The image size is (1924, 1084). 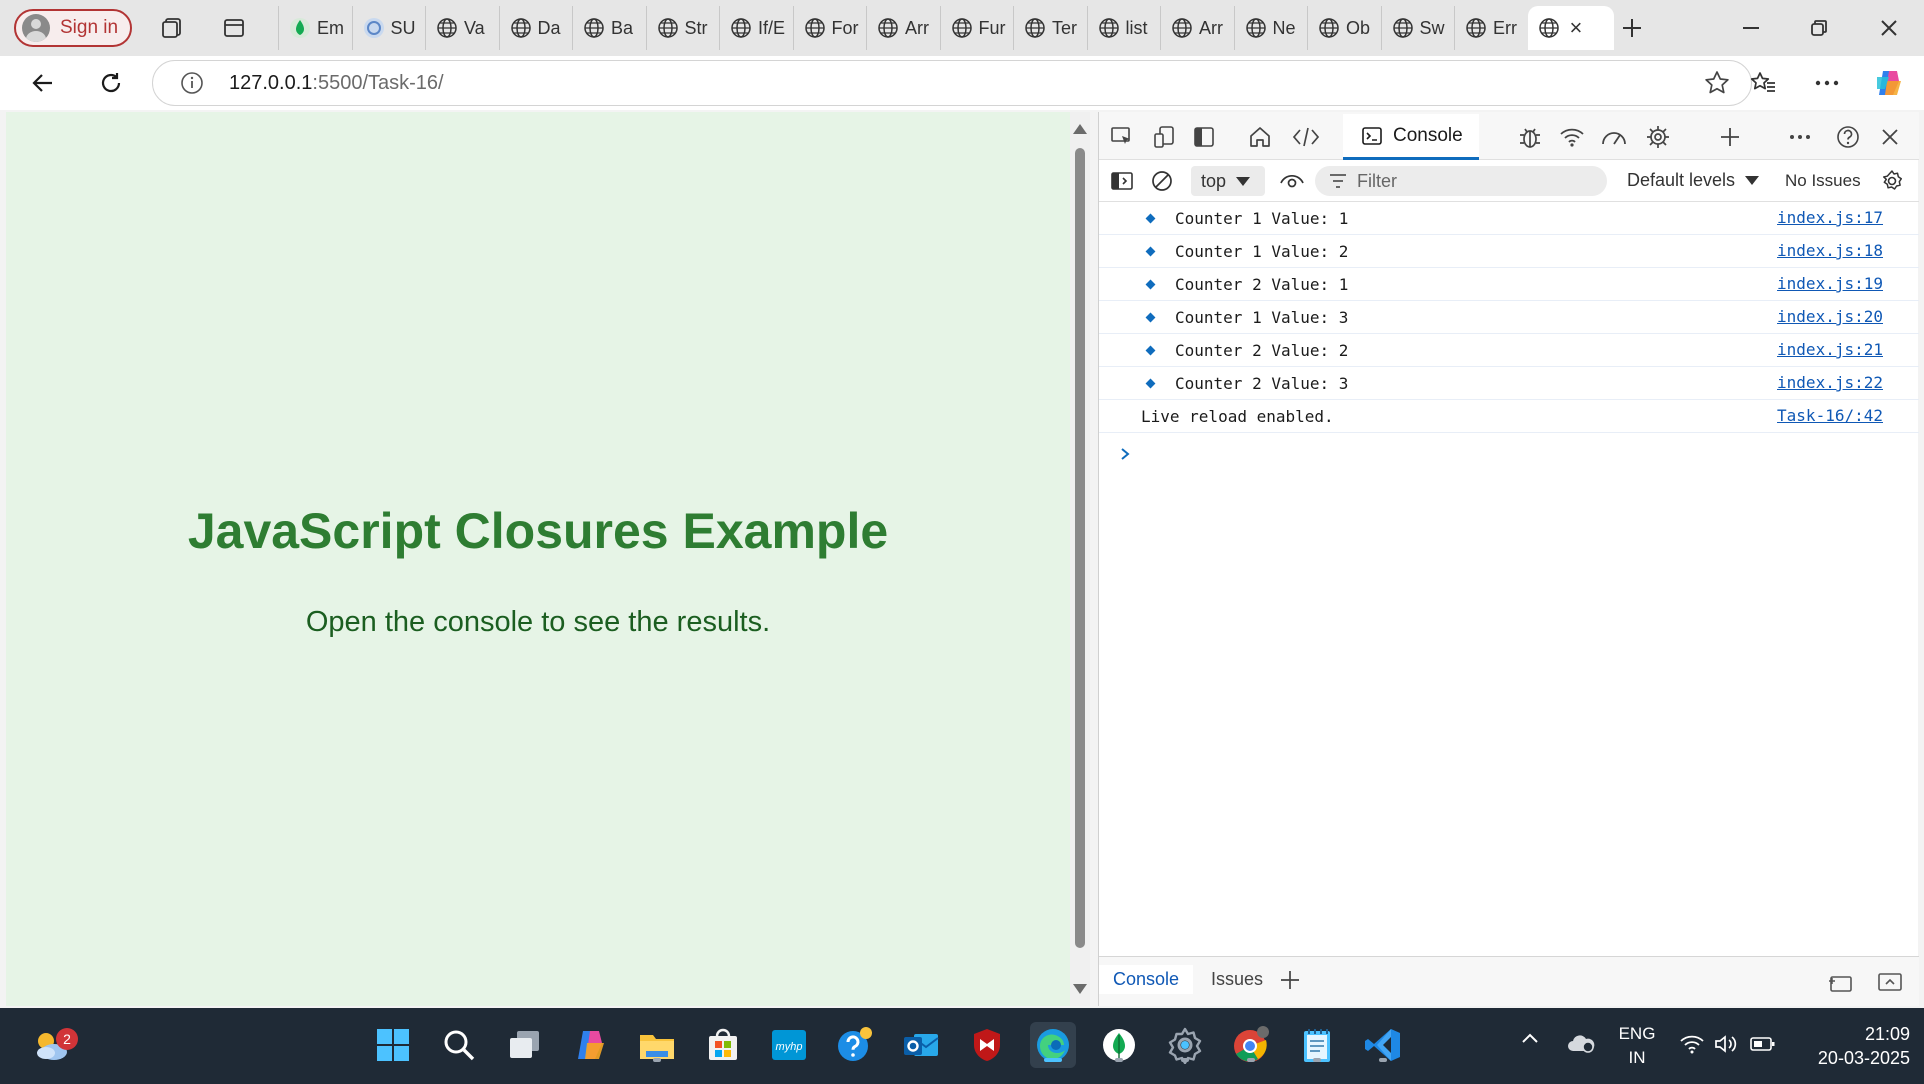 I want to click on more-tools-plus-icon, so click(x=1730, y=137).